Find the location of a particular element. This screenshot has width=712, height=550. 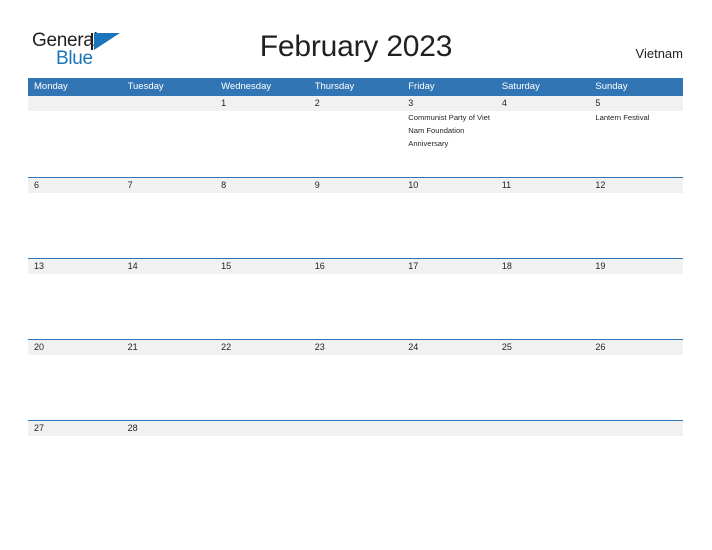

day-number: 26 is located at coordinates (636, 347).